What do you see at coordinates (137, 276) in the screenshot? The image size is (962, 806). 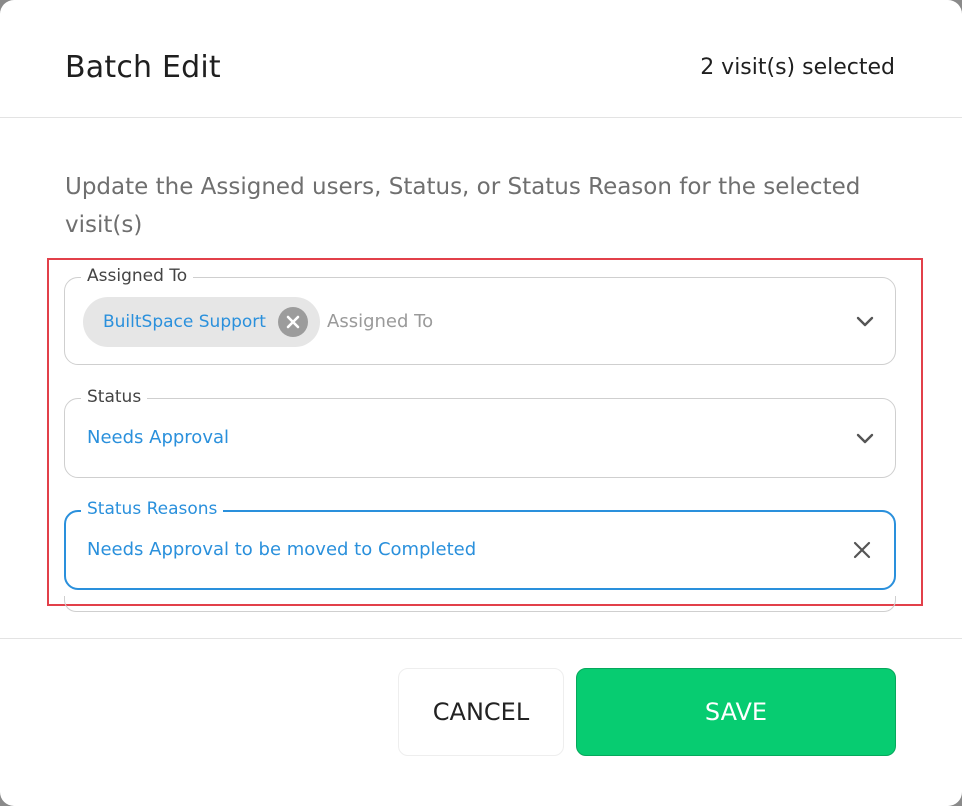 I see `assigned-to-label: Assigned To` at bounding box center [137, 276].